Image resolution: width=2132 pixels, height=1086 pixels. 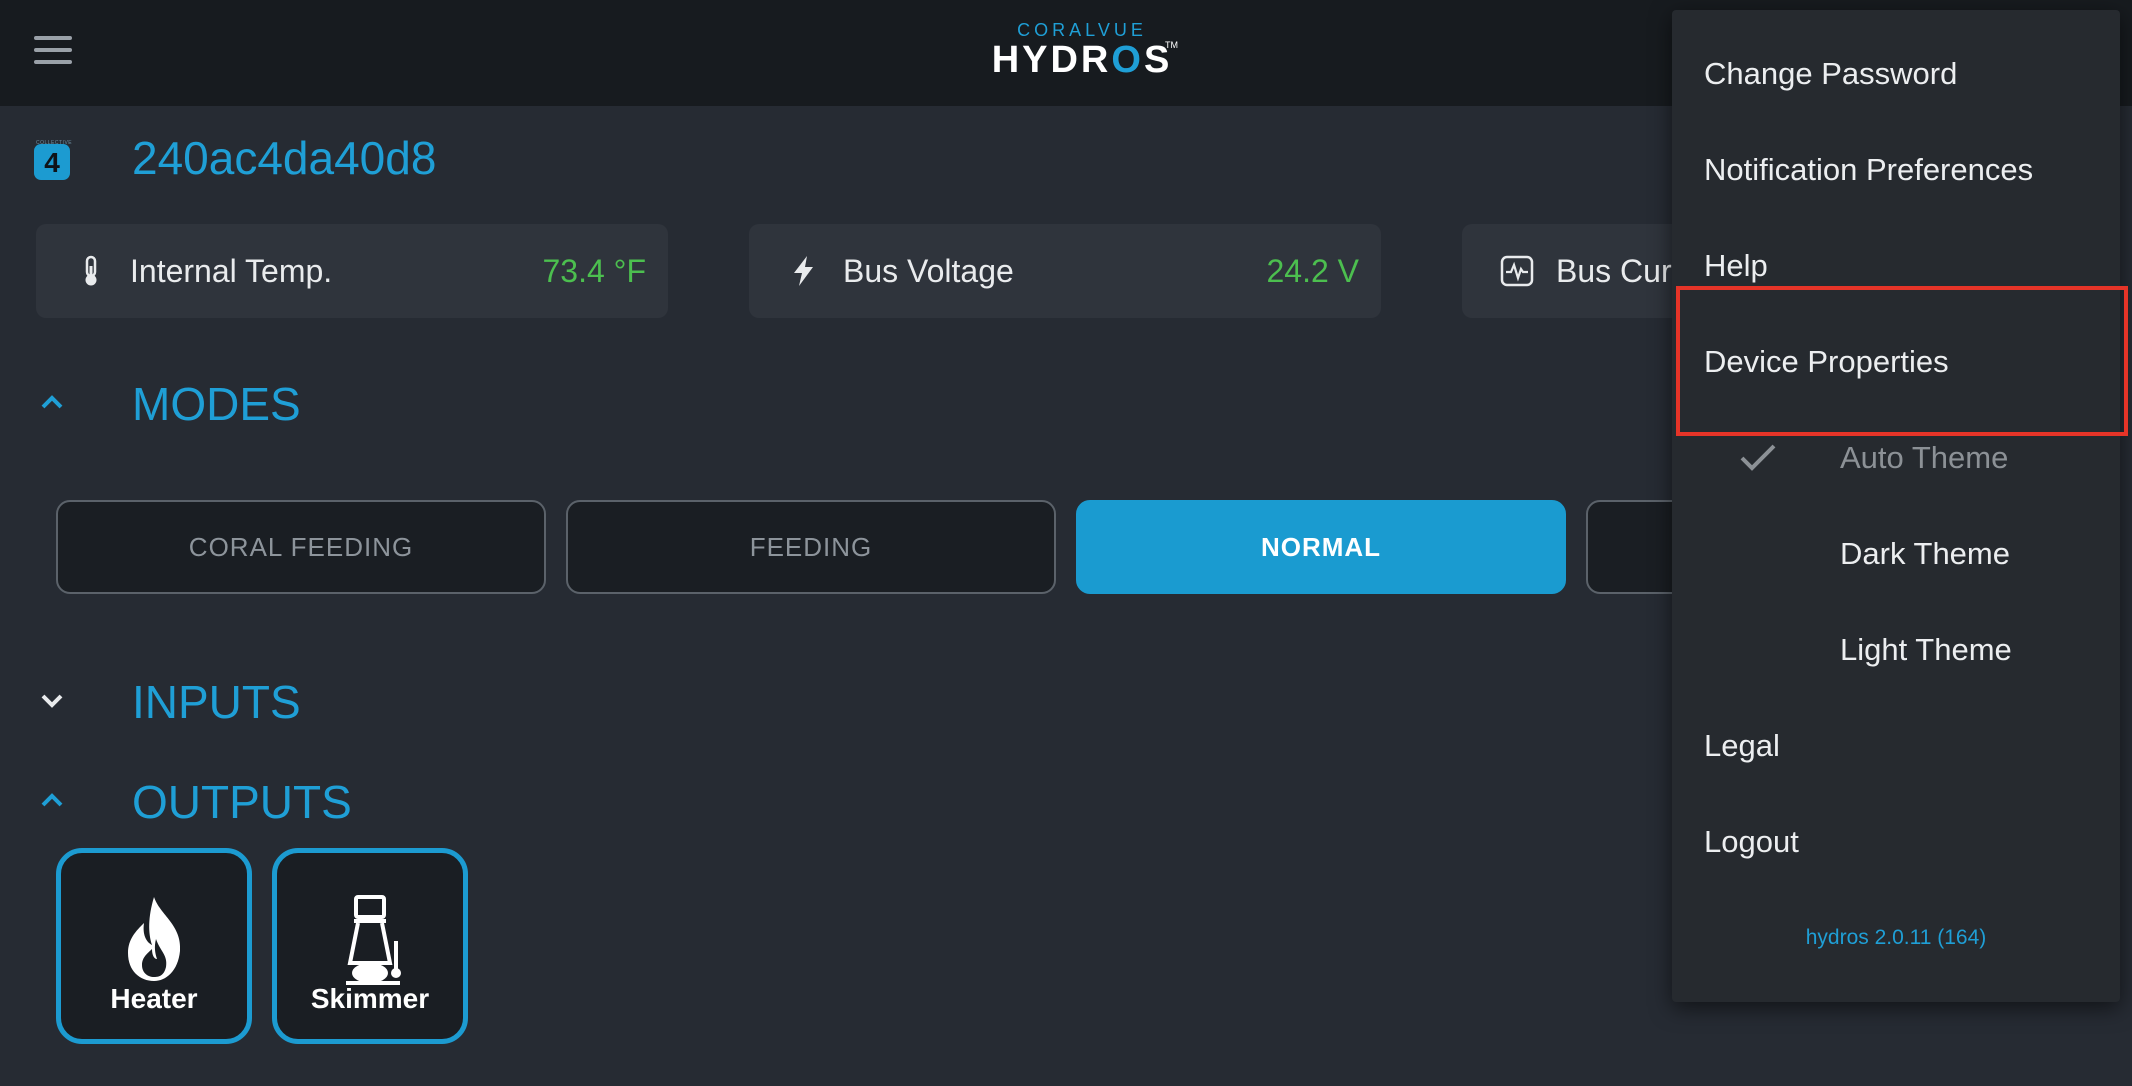 I want to click on menu-item-notification-preferences: Notification Preferences, so click(x=1896, y=170).